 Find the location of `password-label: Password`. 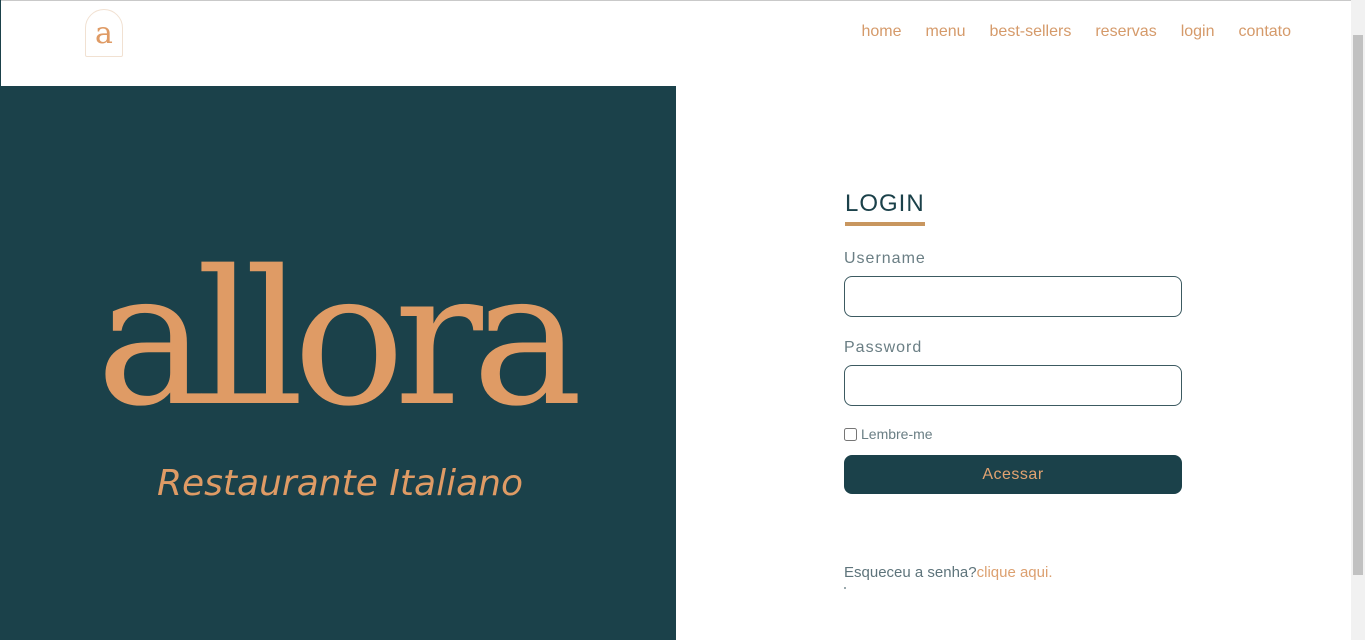

password-label: Password is located at coordinates (883, 347).